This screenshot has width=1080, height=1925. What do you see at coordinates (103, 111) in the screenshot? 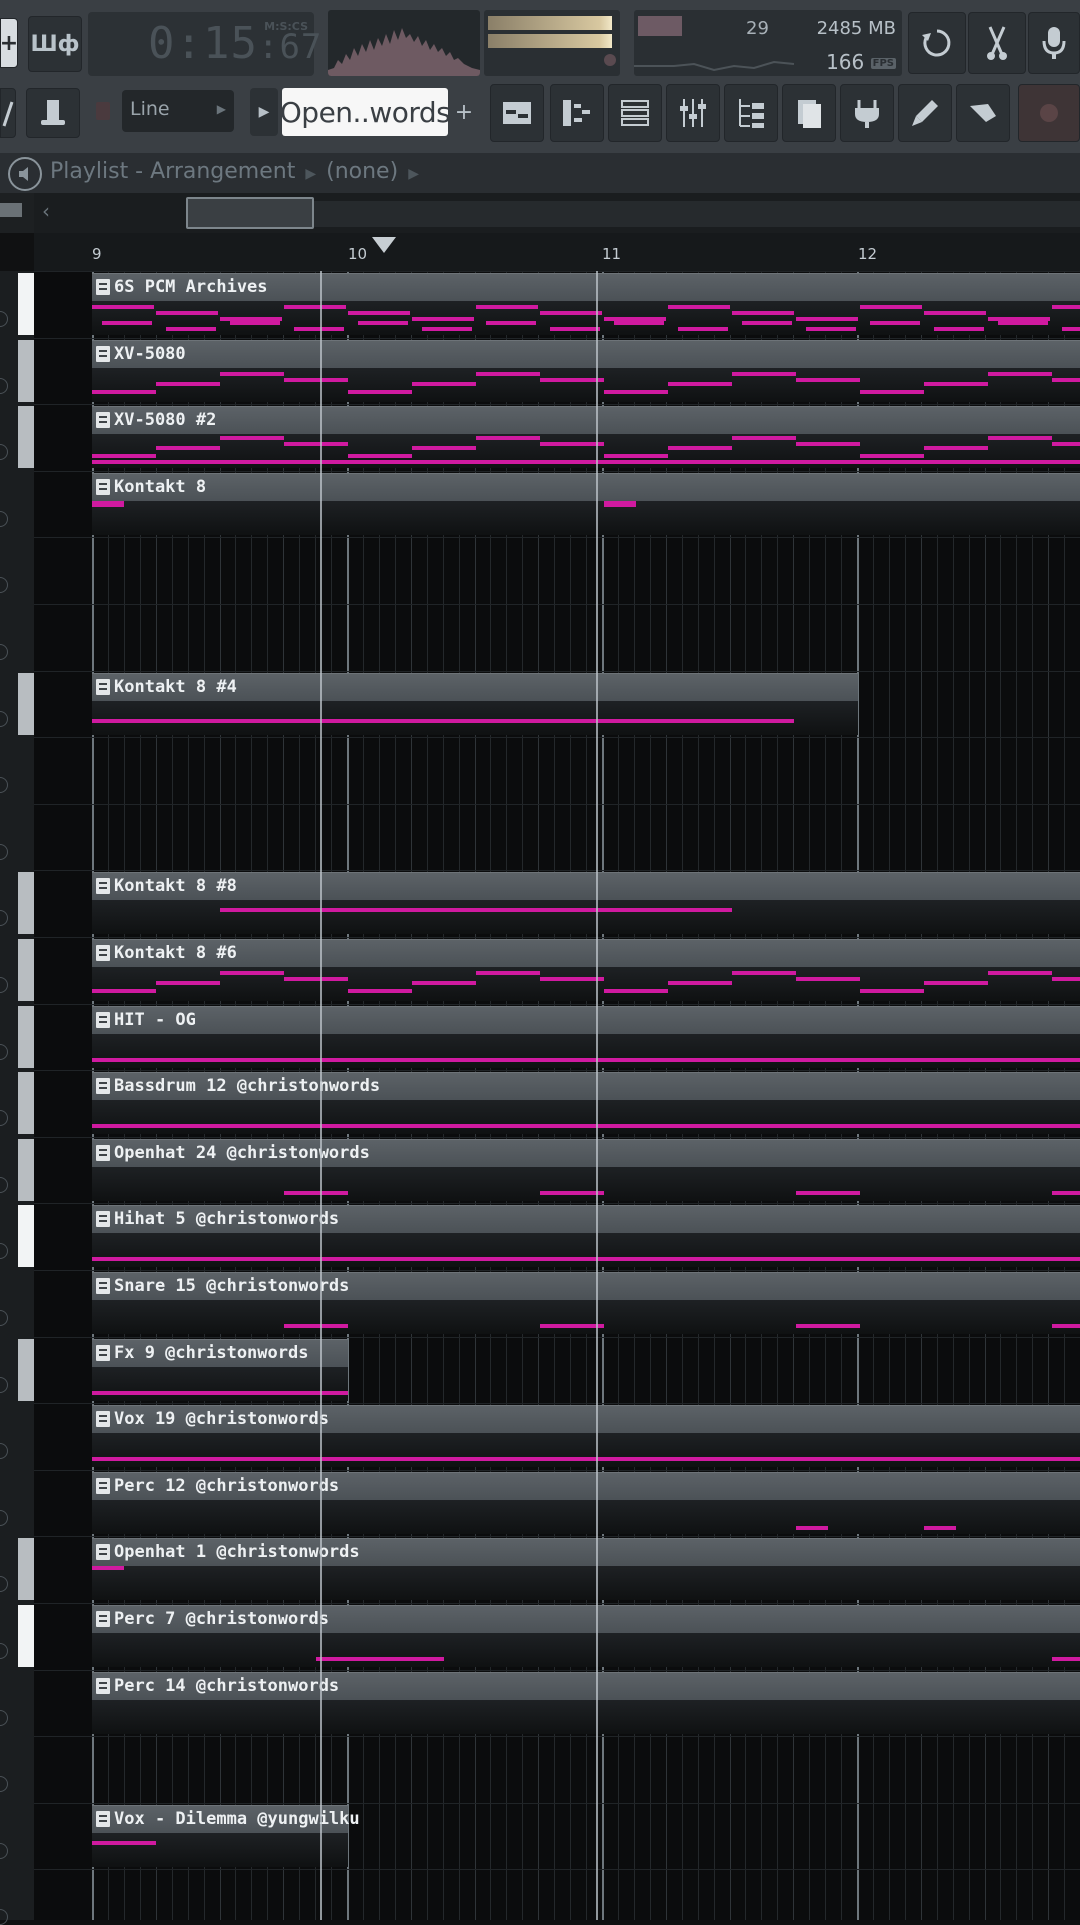
I see `lock-icon` at bounding box center [103, 111].